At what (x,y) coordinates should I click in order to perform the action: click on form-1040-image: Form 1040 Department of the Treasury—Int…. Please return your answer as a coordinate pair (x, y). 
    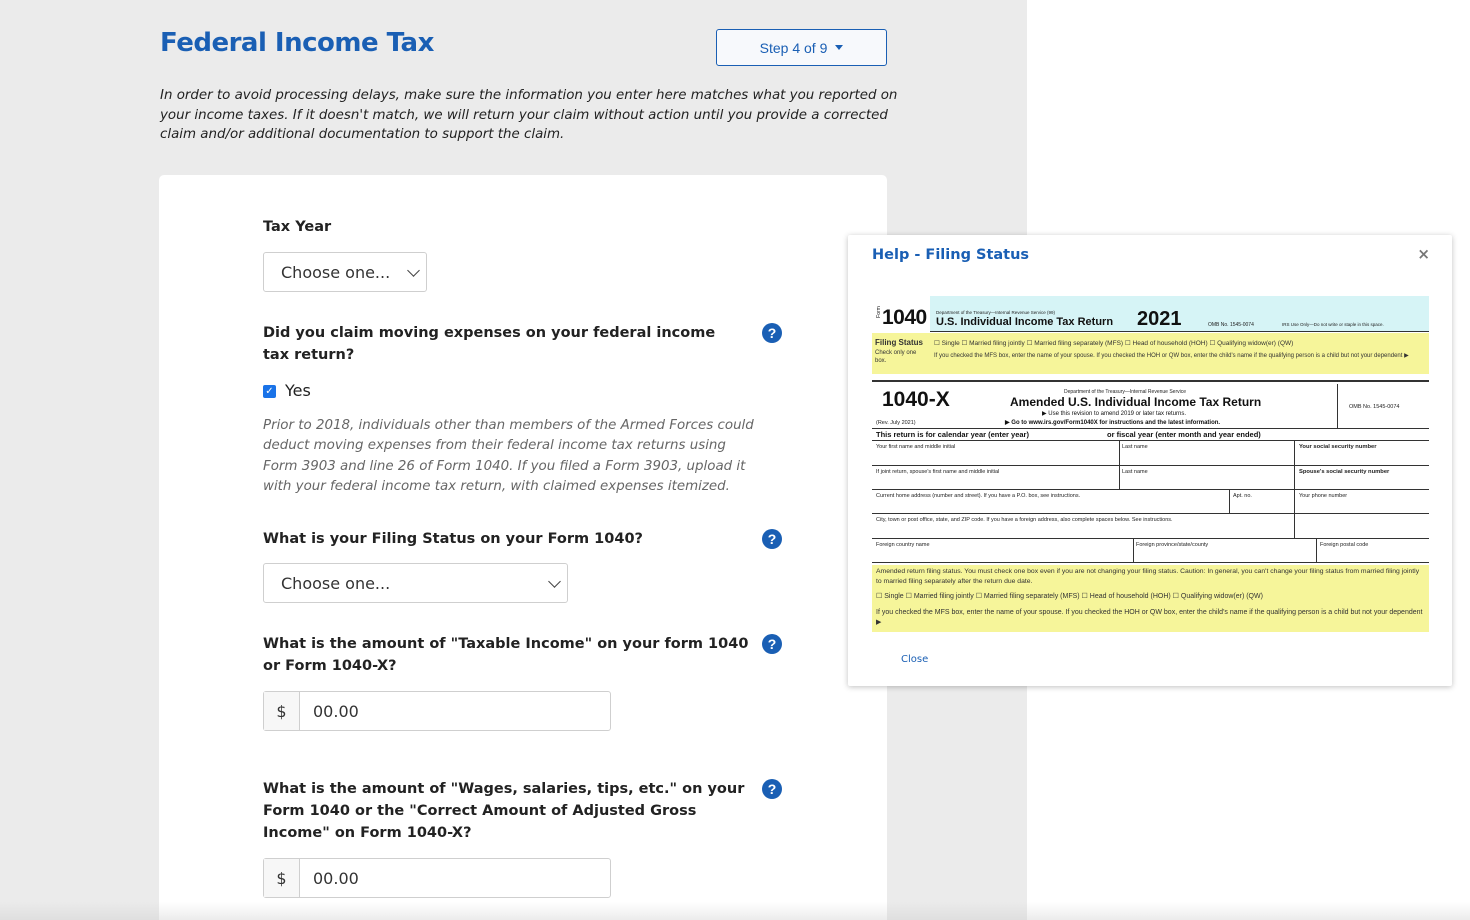
    Looking at the image, I should click on (1150, 464).